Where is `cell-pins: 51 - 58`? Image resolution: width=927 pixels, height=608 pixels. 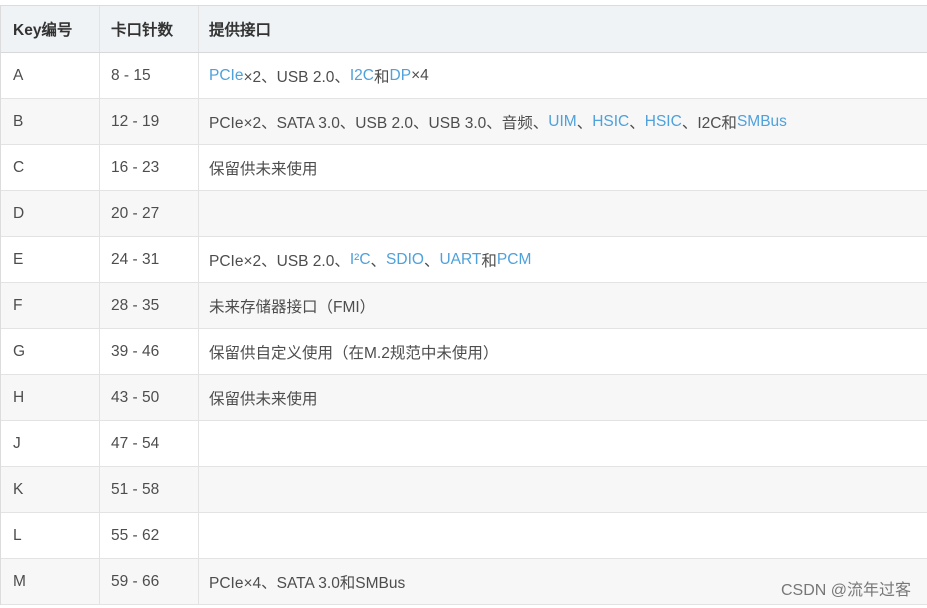
cell-pins: 51 - 58 is located at coordinates (149, 489).